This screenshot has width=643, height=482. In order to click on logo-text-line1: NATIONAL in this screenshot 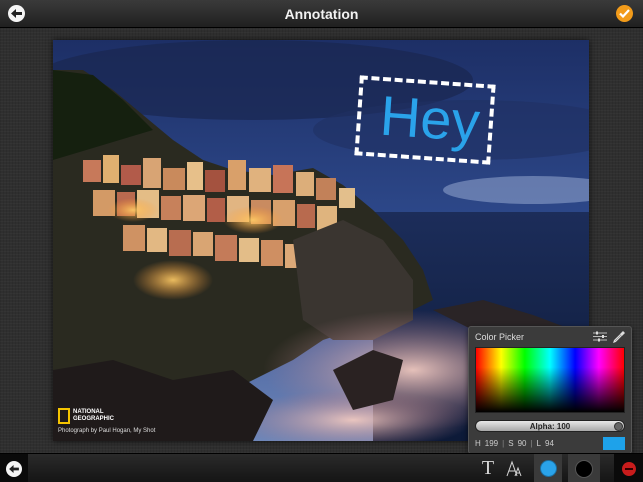, I will do `click(88, 412)`.